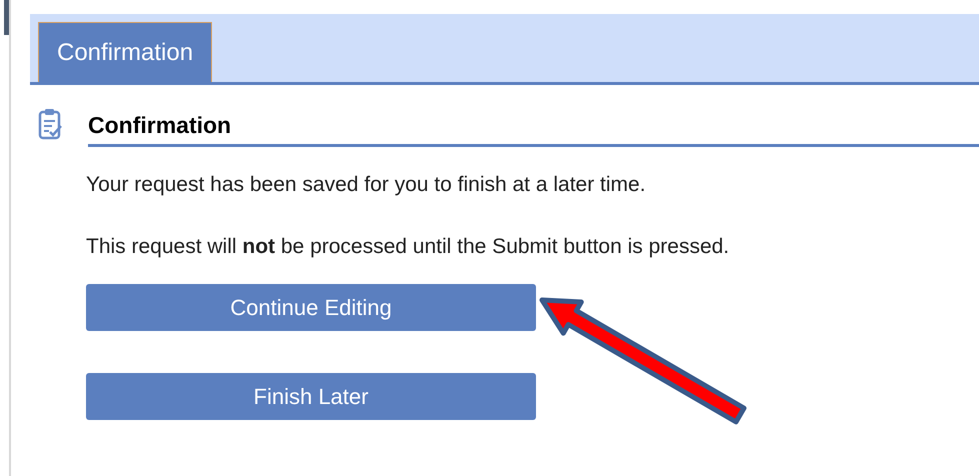 Image resolution: width=979 pixels, height=476 pixels. What do you see at coordinates (366, 185) in the screenshot?
I see `message-text: Your request has been saved for you to finish at a later time.` at bounding box center [366, 185].